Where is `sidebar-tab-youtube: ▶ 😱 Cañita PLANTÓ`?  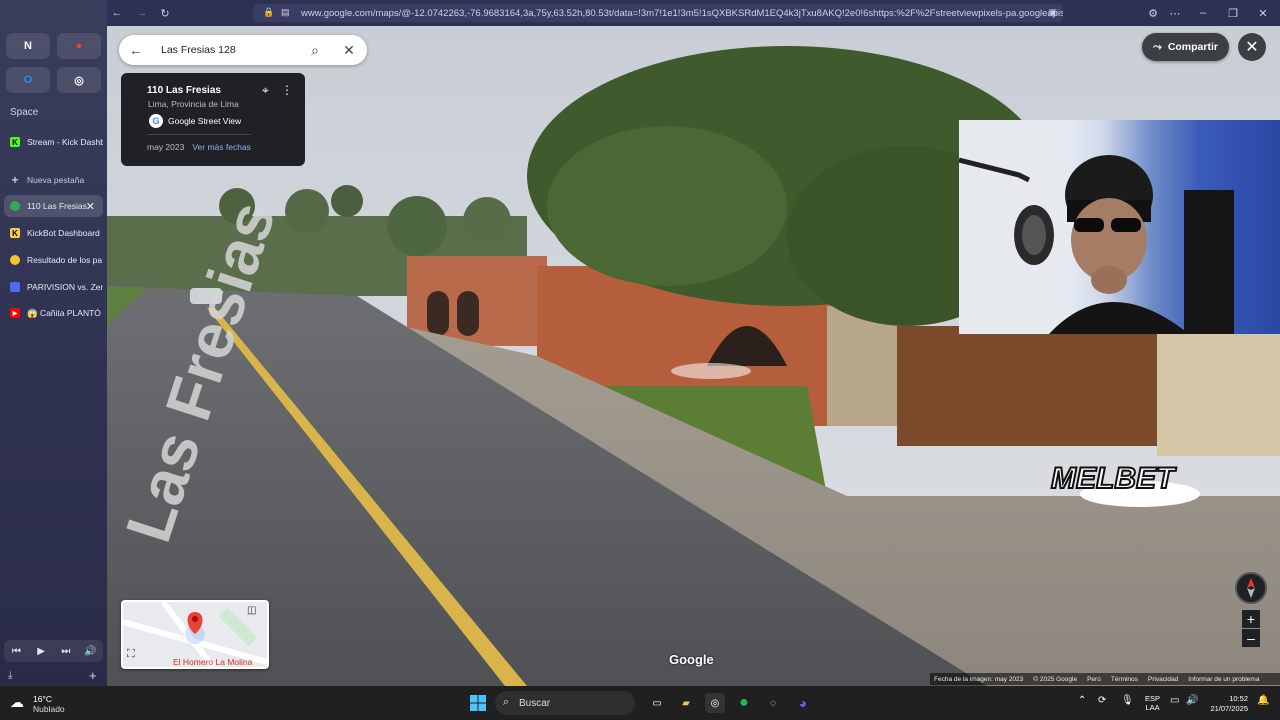 sidebar-tab-youtube: ▶ 😱 Cañita PLANTÓ is located at coordinates (53, 313).